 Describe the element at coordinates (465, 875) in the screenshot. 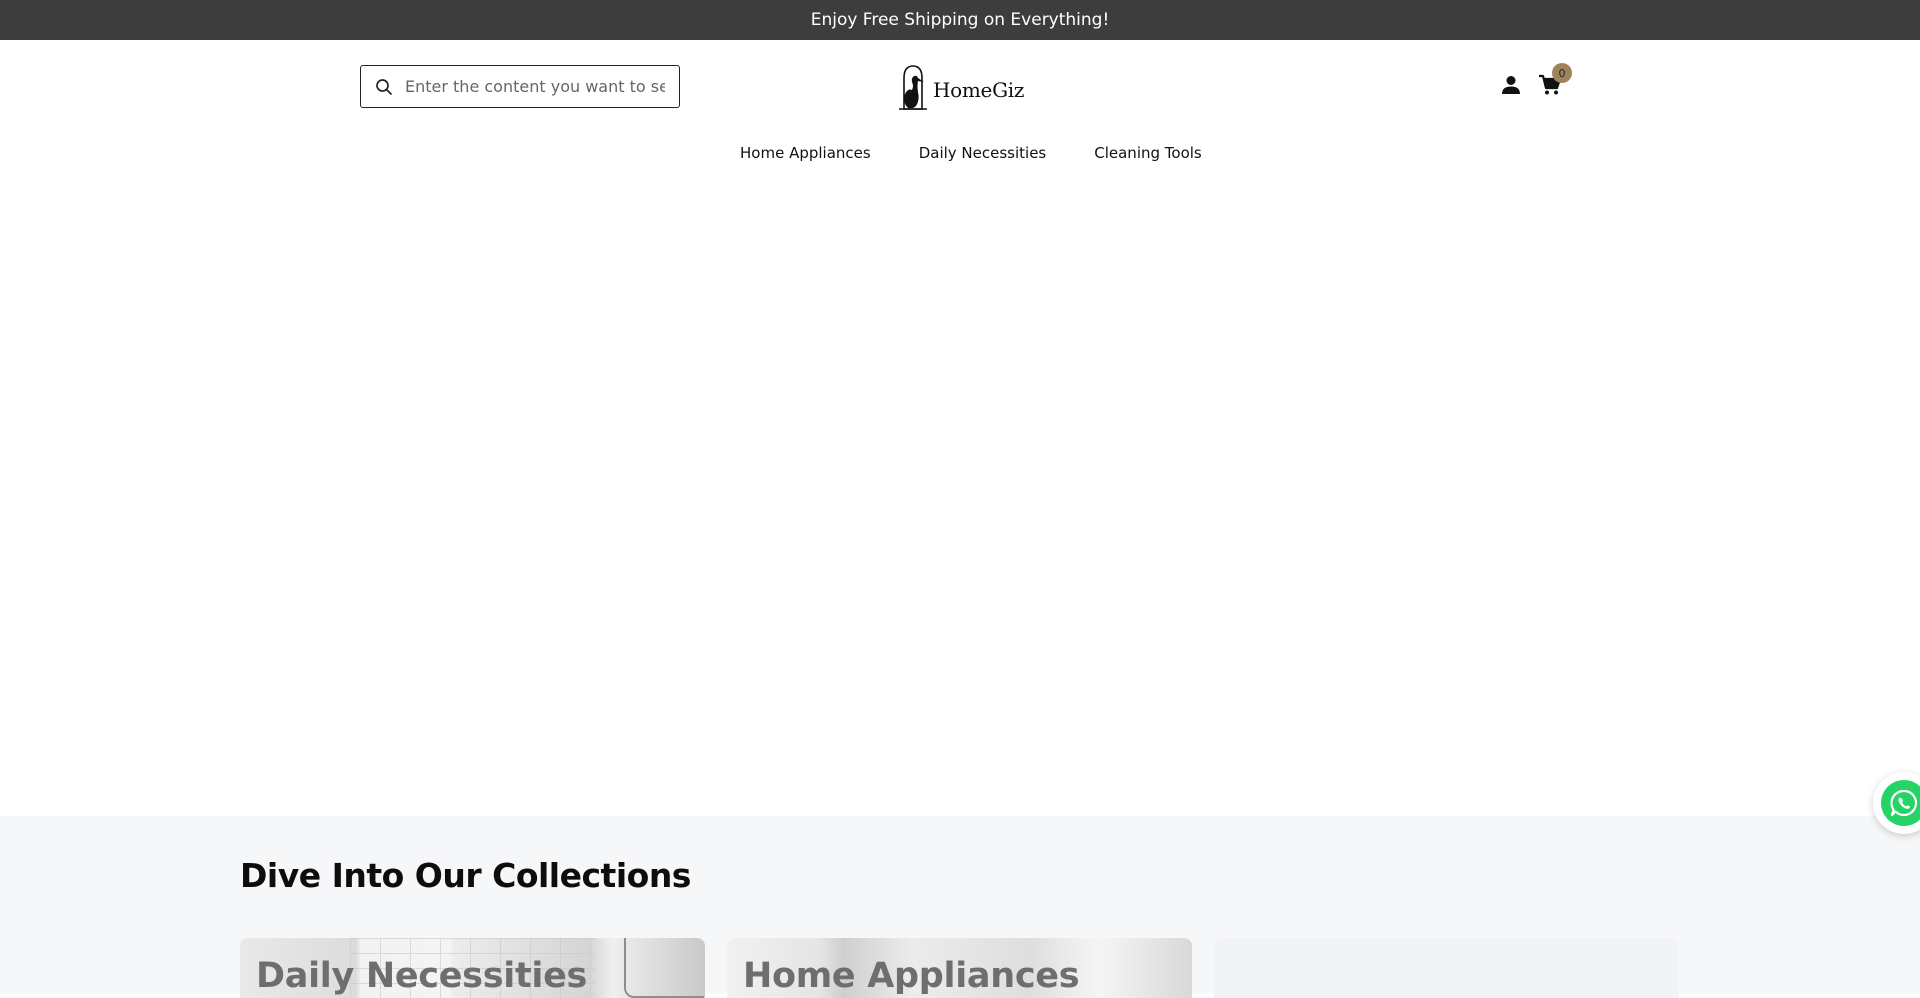

I see `collections-title: Dive Into Our Collections` at that location.